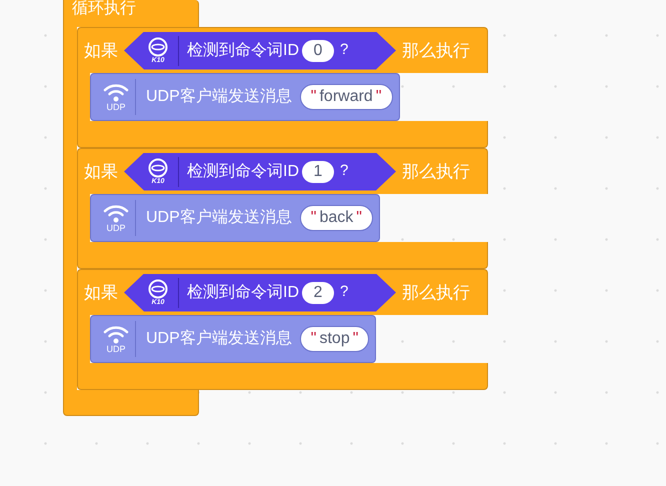  I want to click on udp-block: UDP UDP客户端发送消息 " back ", so click(235, 218).